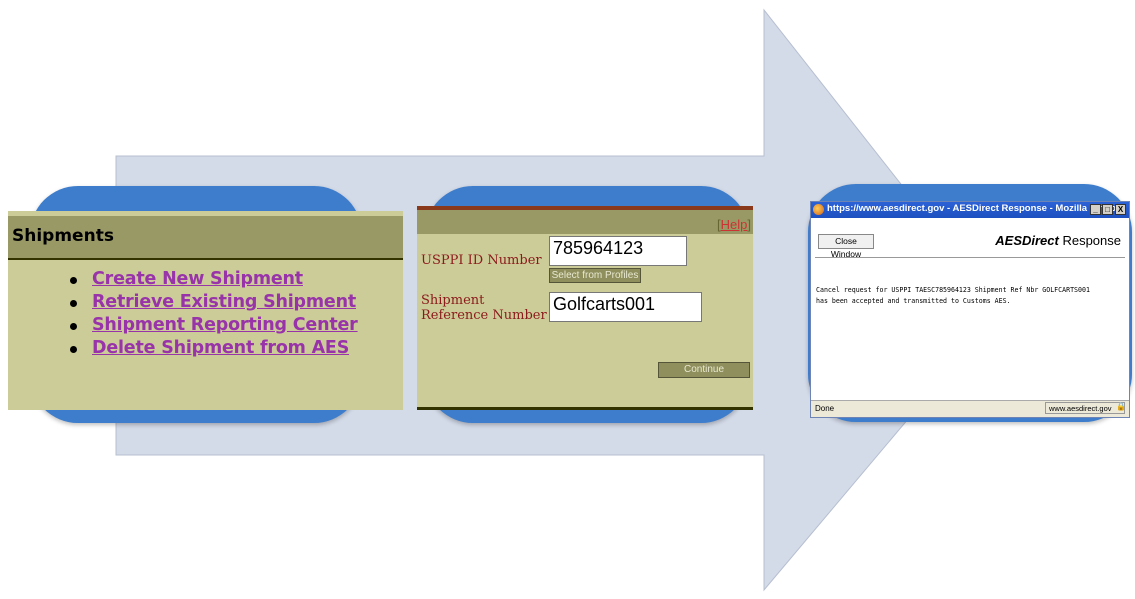  What do you see at coordinates (1080, 408) in the screenshot?
I see `status-host-text: www.aesdirect.gov` at bounding box center [1080, 408].